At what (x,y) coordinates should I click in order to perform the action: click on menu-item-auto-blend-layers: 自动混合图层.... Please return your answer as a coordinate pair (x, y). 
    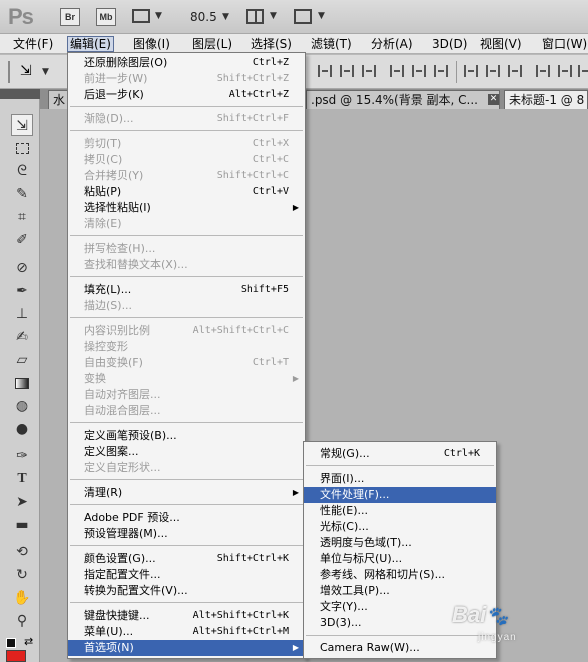
    Looking at the image, I should click on (186, 411).